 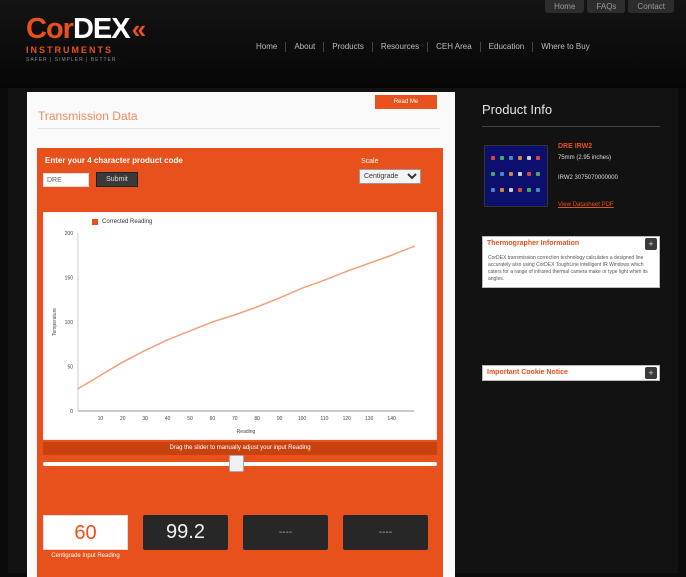 I want to click on x-tick-label: 10, so click(x=101, y=419).